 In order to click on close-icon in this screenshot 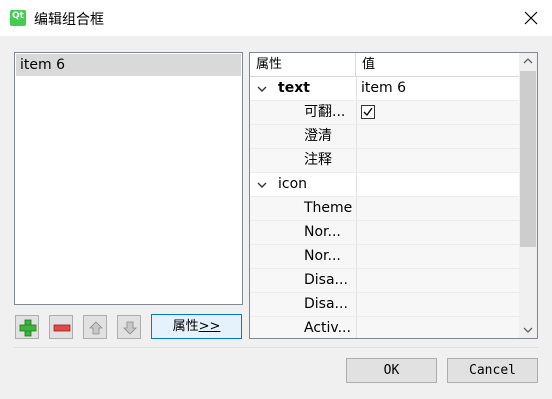, I will do `click(531, 18)`.